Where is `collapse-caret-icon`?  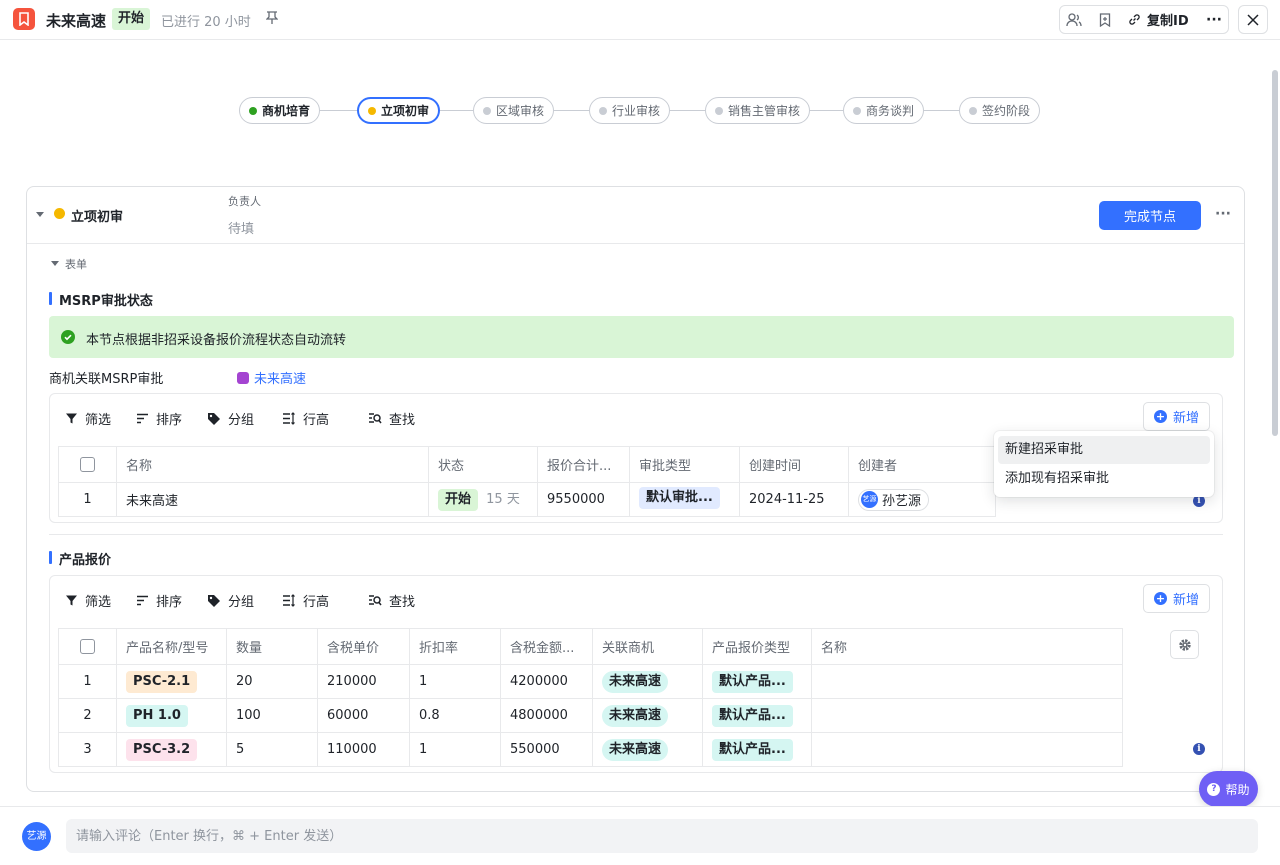 collapse-caret-icon is located at coordinates (40, 214).